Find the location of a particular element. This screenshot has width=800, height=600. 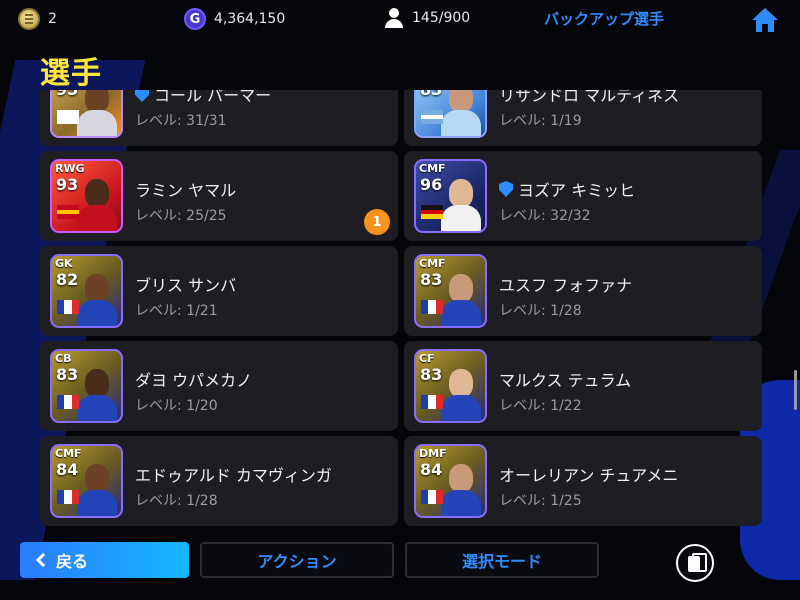

player-thumbnail: 83 is located at coordinates (450, 114).